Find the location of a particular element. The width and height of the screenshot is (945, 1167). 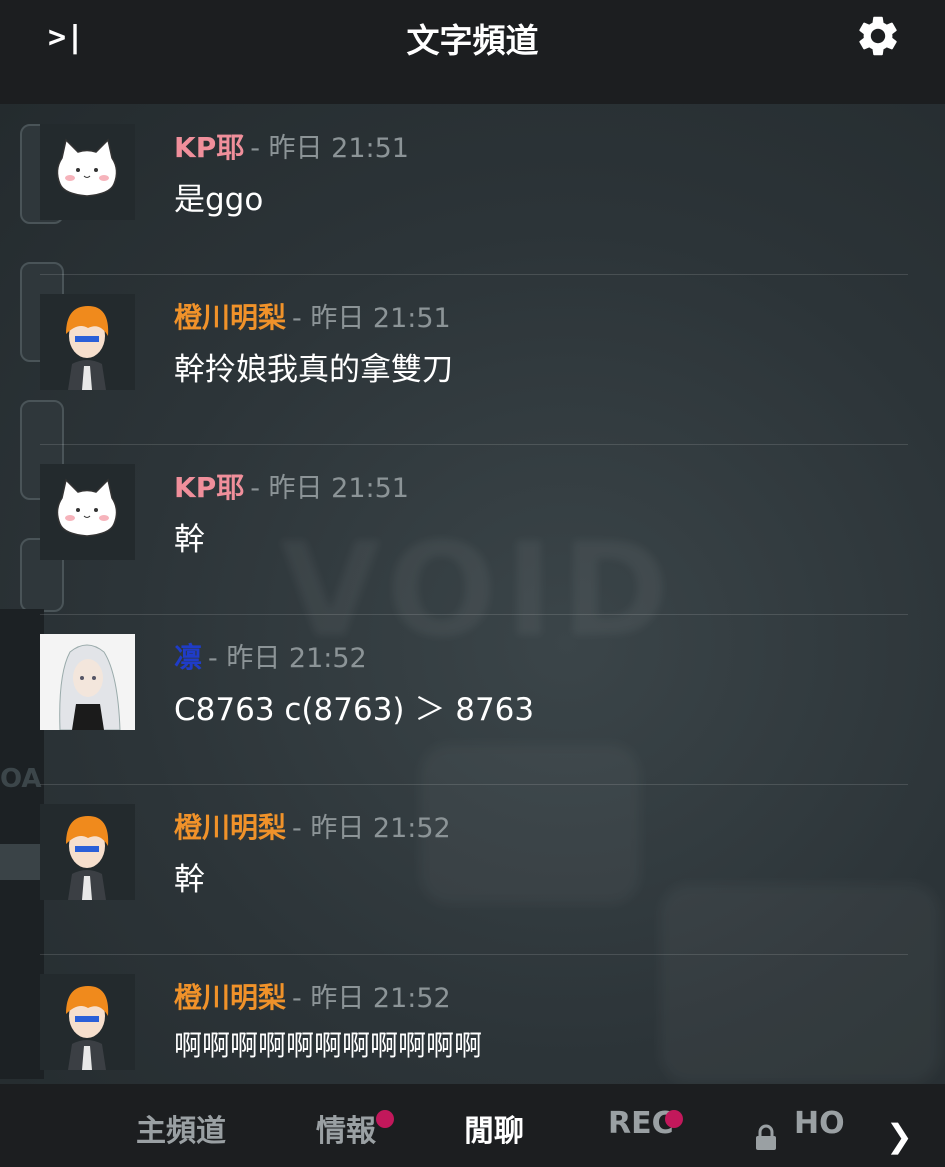

tab-chat: 閒聊 is located at coordinates (494, 1128).